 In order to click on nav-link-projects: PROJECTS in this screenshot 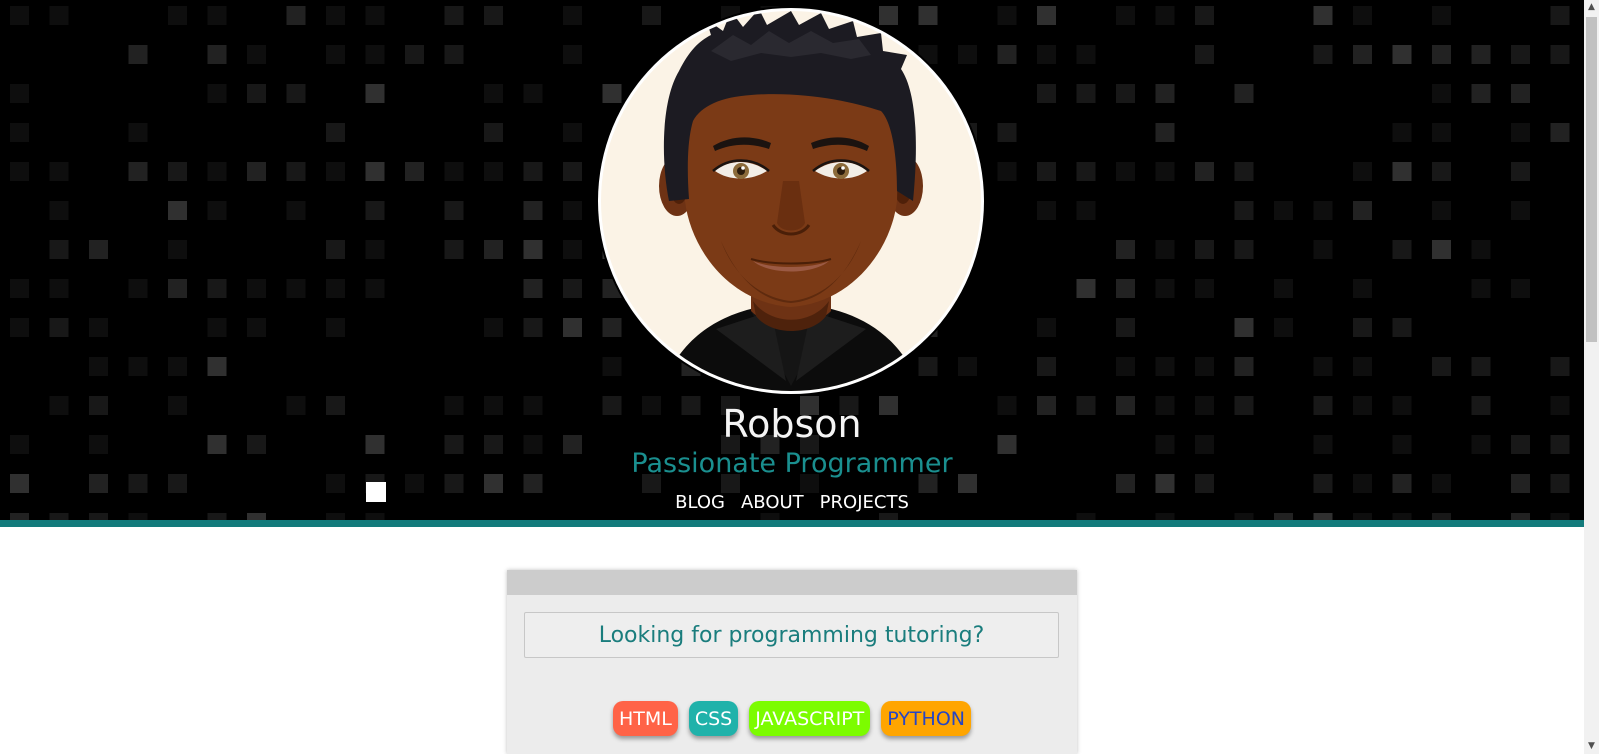, I will do `click(864, 503)`.